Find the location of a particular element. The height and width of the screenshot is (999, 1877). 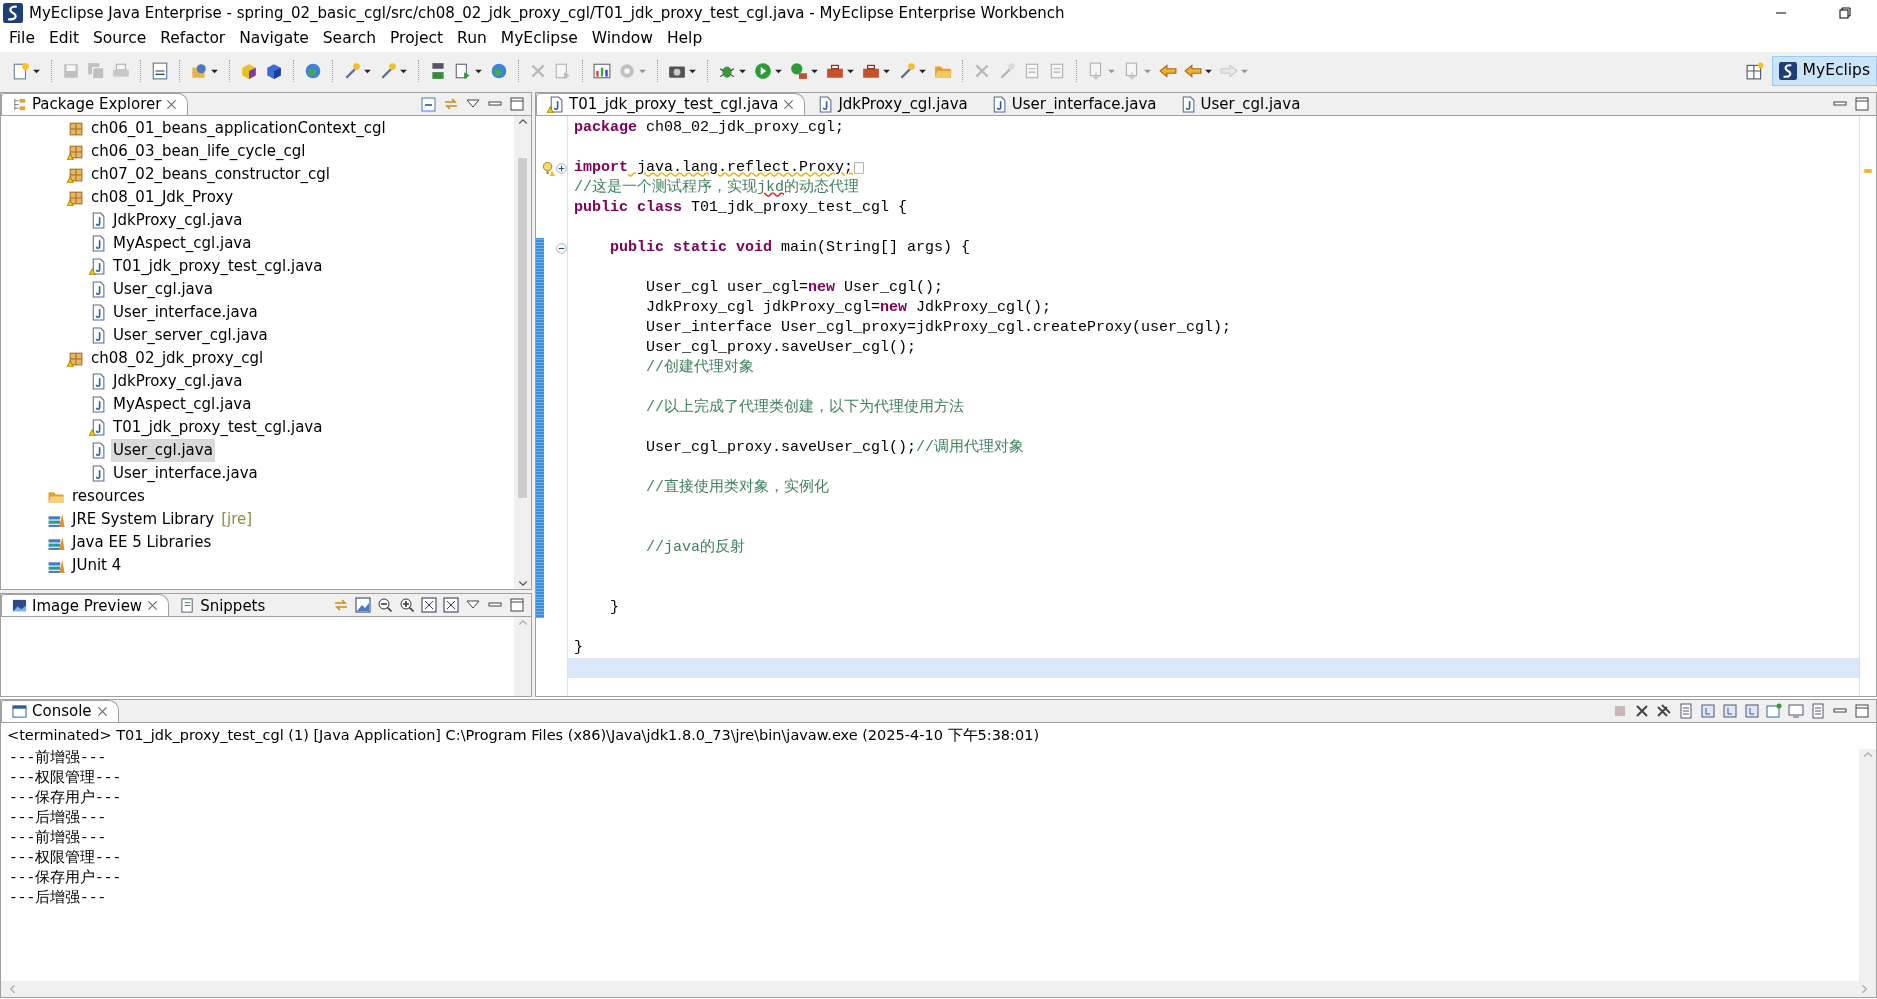

binary-file-icon is located at coordinates (160, 71).